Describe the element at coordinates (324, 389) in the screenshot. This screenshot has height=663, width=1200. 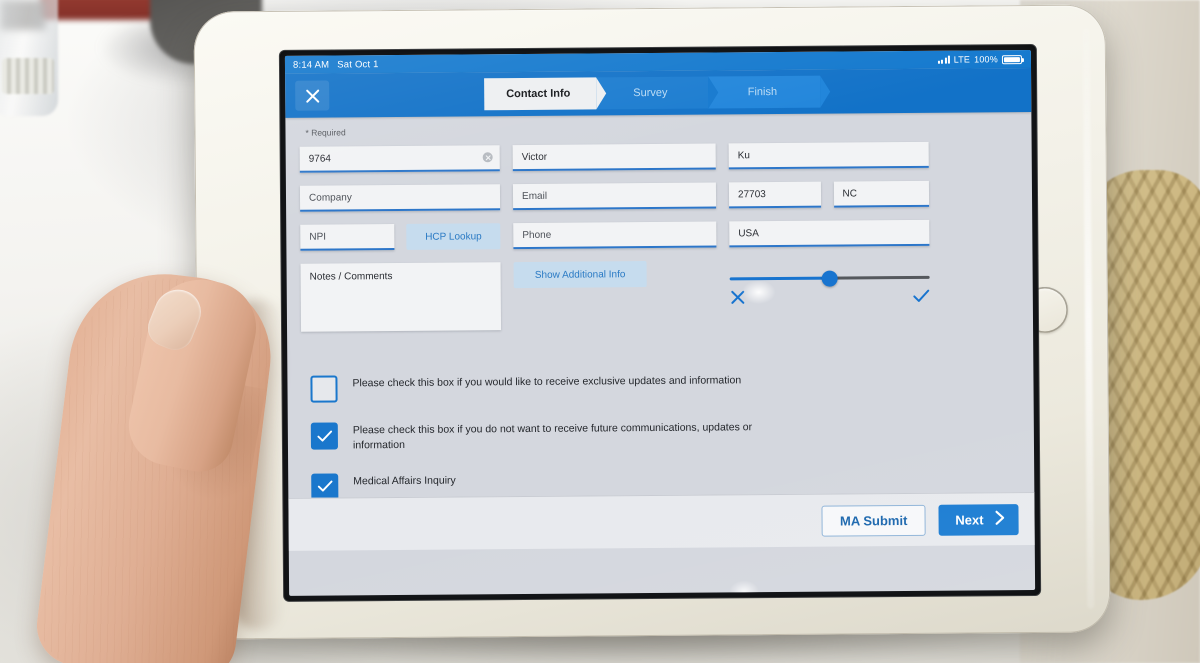
I see `checkbox-unchecked-icon` at that location.